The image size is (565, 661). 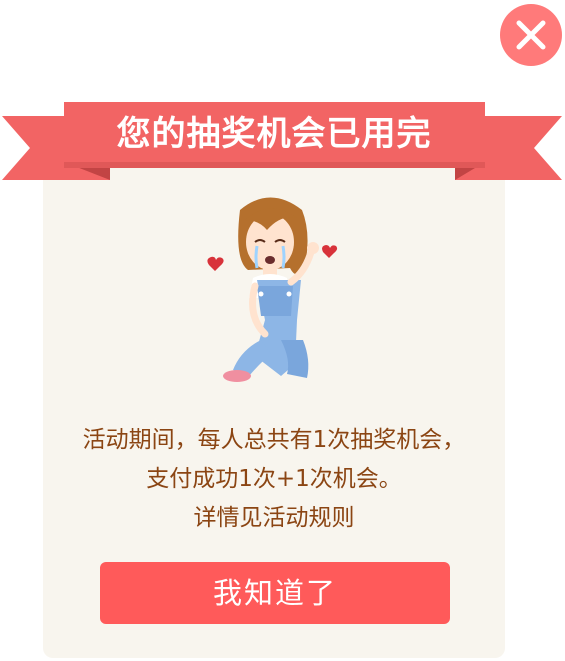 What do you see at coordinates (275, 290) in the screenshot?
I see `crying-girl-illustration` at bounding box center [275, 290].